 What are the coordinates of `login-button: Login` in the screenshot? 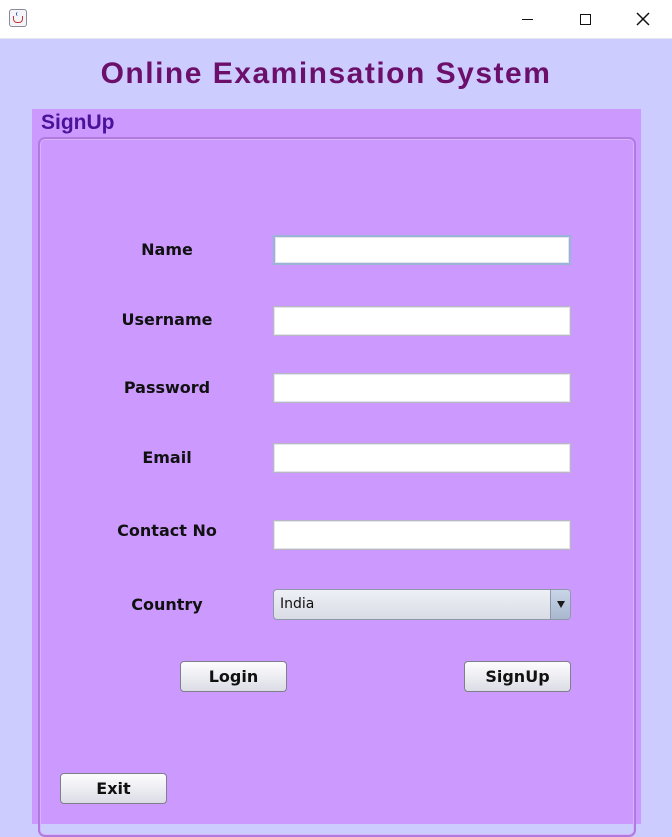 It's located at (233, 676).